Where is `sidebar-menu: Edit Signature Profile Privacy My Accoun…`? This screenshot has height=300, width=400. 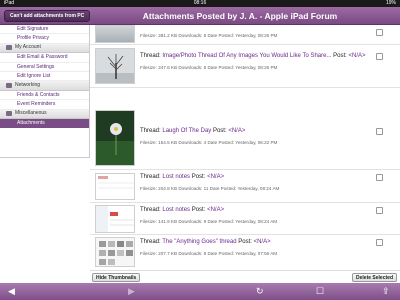
sidebar-menu: Edit Signature Profile Privacy My Accoun… is located at coordinates (45, 91).